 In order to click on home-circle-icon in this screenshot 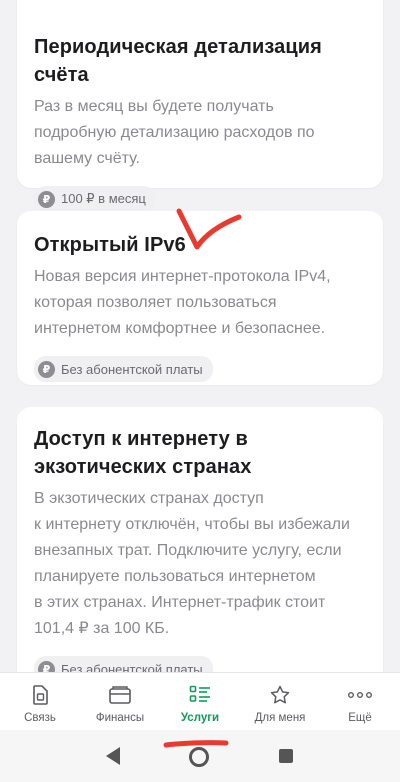, I will do `click(199, 757)`.